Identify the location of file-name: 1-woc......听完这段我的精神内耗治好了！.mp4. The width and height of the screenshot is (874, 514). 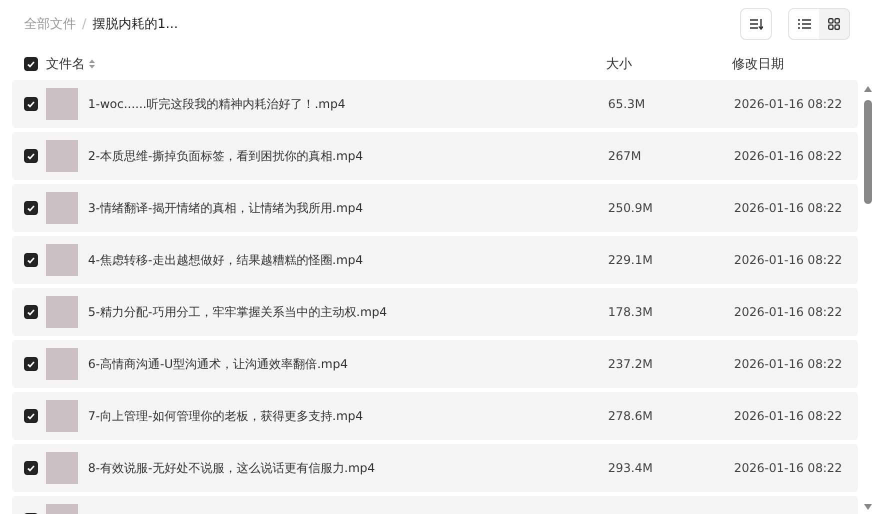
(217, 103).